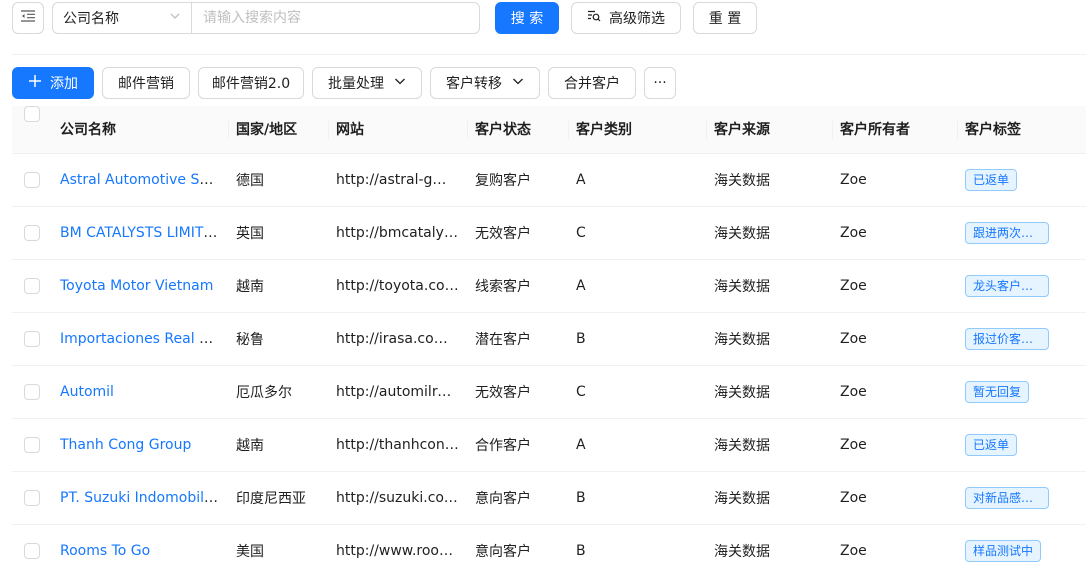 Image resolution: width=1086 pixels, height=573 pixels. I want to click on company-name-link: Rooms To Go, so click(105, 551).